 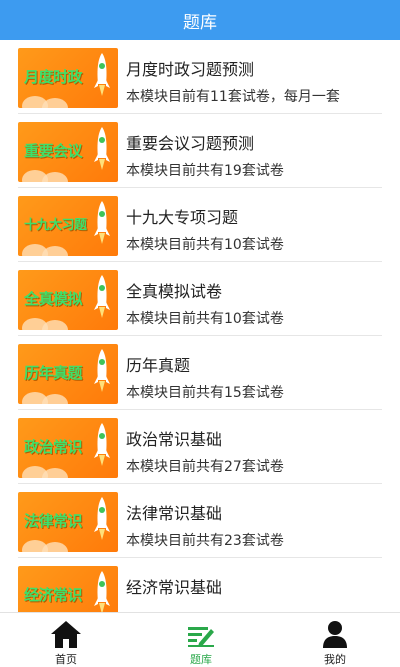 I want to click on tab-question-bank: 题库, so click(x=201, y=640).